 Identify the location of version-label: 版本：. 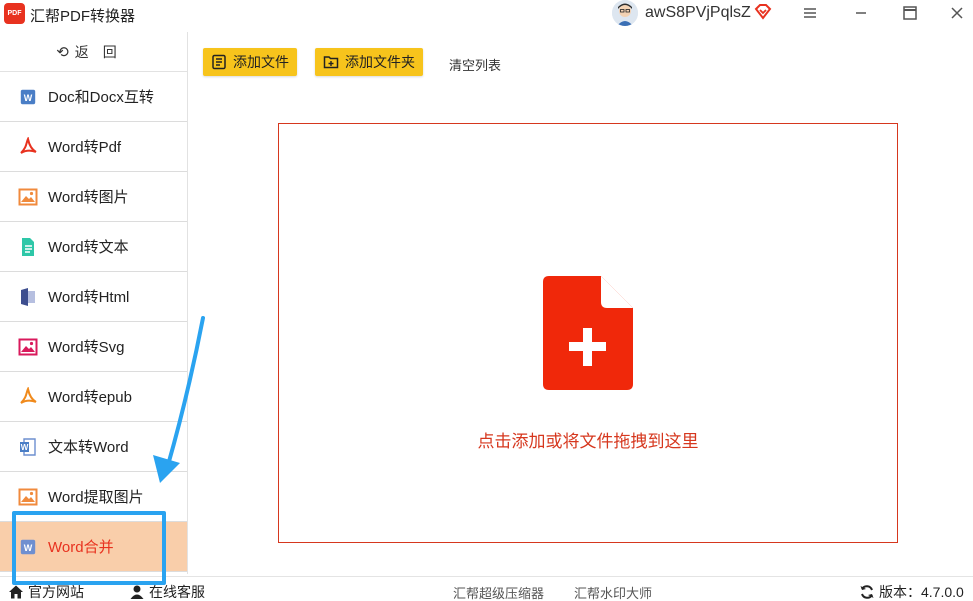
(900, 592).